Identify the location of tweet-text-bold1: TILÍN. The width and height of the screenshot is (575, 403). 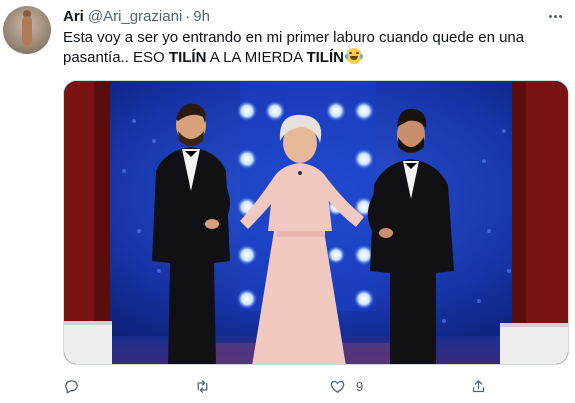
(187, 57).